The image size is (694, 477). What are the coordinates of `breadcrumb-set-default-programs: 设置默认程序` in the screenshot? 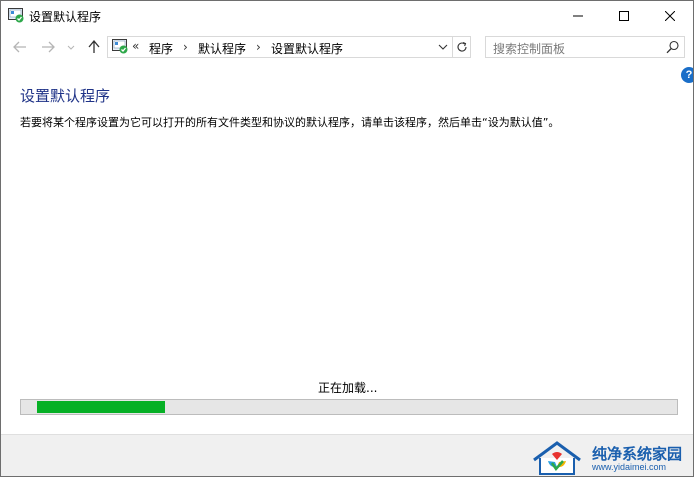 It's located at (307, 48).